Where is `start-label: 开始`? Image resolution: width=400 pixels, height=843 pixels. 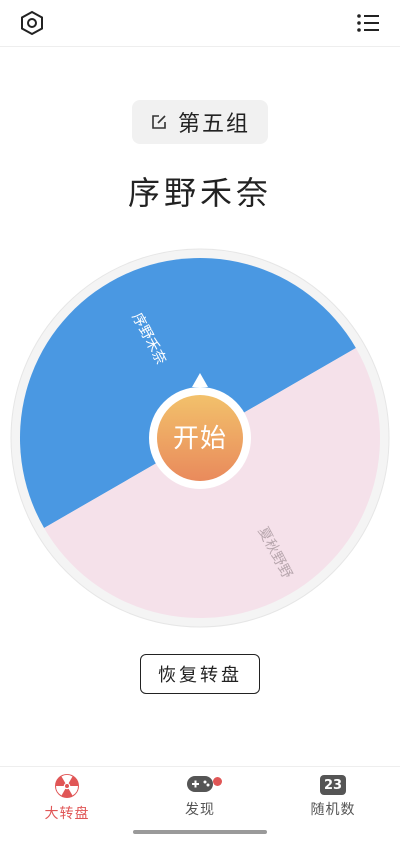 start-label: 开始 is located at coordinates (199, 438).